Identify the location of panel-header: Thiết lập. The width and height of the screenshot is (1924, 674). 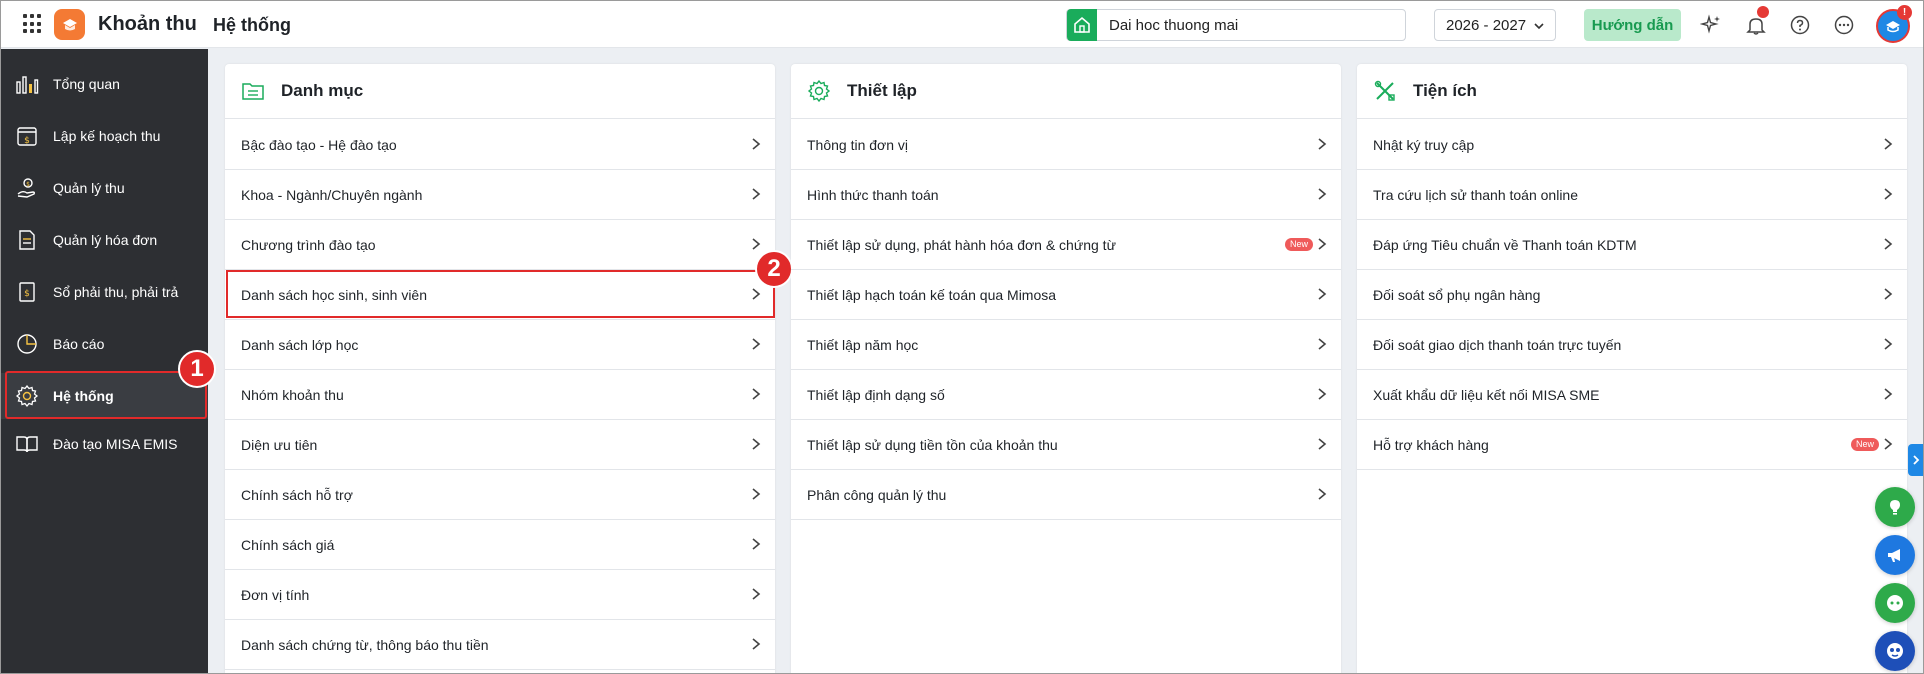
(1066, 91).